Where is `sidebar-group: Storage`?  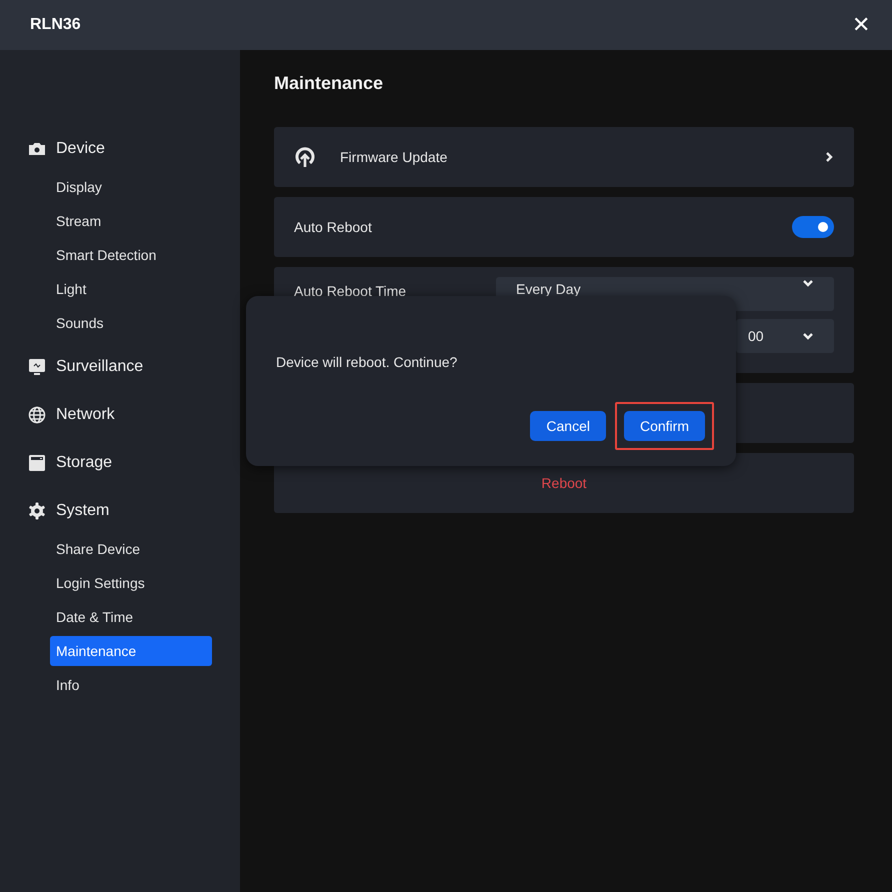
sidebar-group: Storage is located at coordinates (84, 463).